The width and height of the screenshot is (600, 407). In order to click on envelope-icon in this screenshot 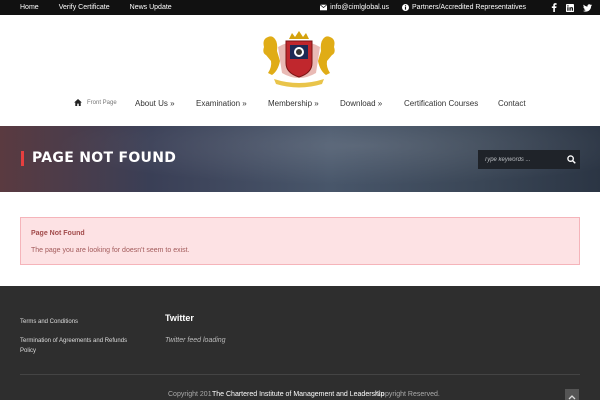, I will do `click(324, 7)`.